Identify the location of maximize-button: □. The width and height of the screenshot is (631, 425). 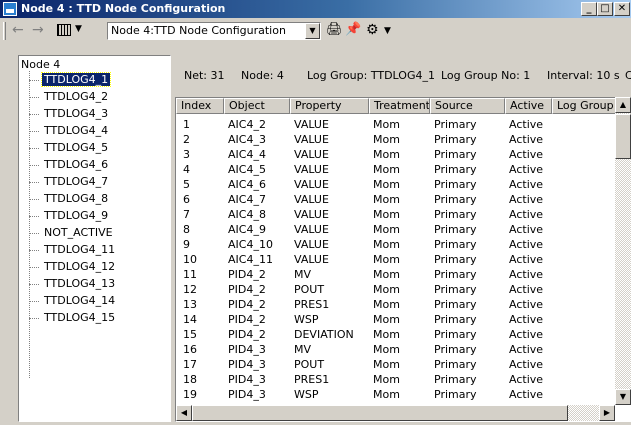
(605, 9).